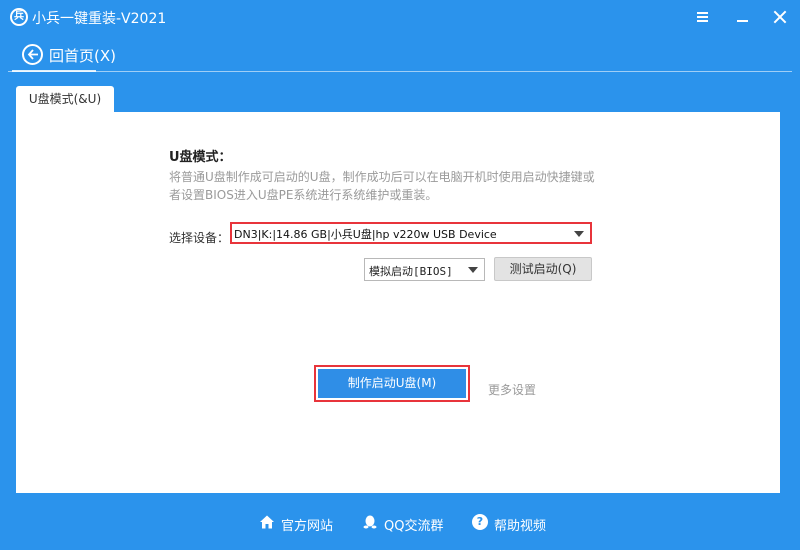  Describe the element at coordinates (400, 71) in the screenshot. I see `header-divider` at that location.